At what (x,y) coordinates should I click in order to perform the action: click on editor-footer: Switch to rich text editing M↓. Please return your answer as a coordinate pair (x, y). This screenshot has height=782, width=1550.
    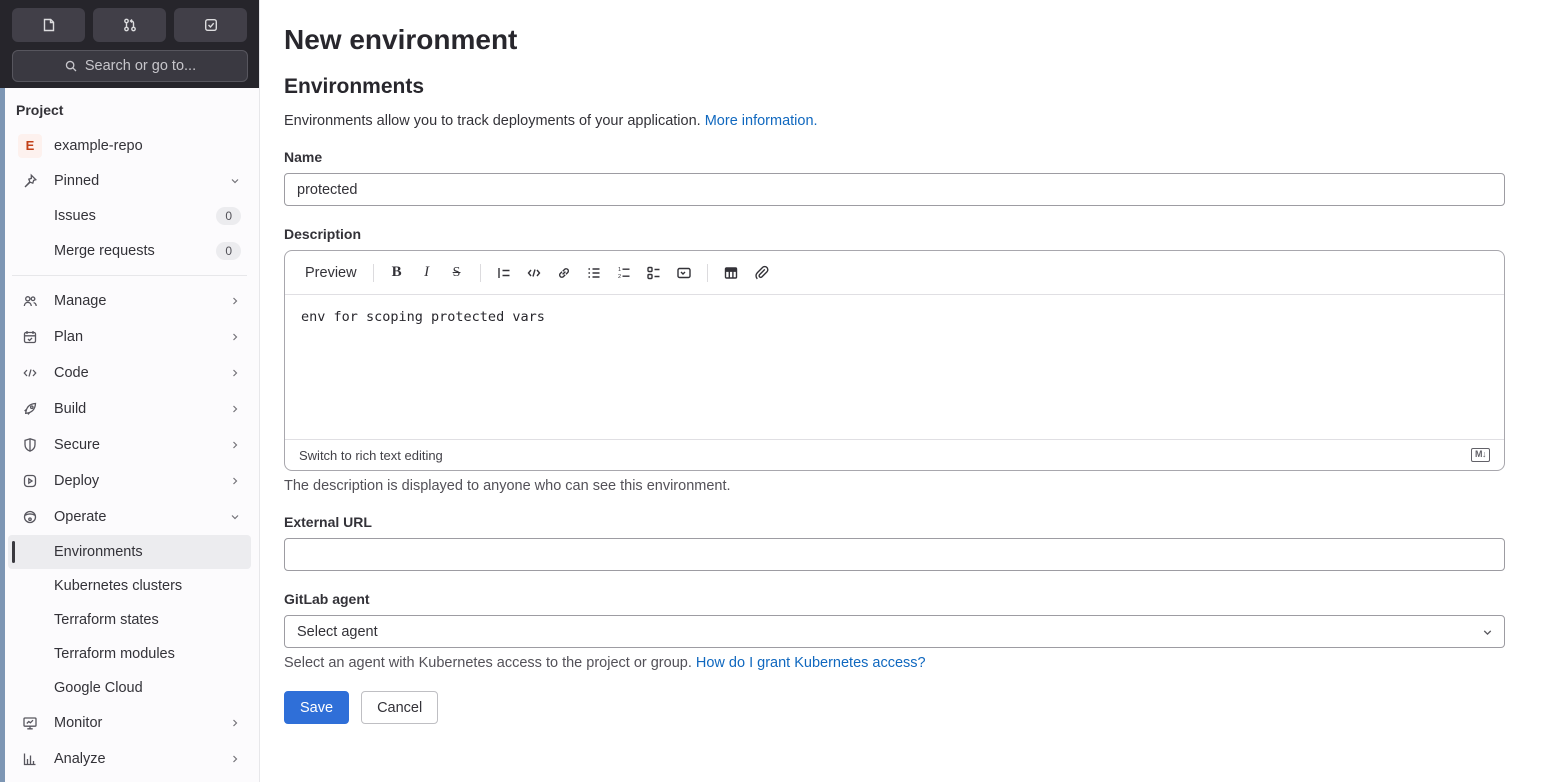
    Looking at the image, I should click on (894, 454).